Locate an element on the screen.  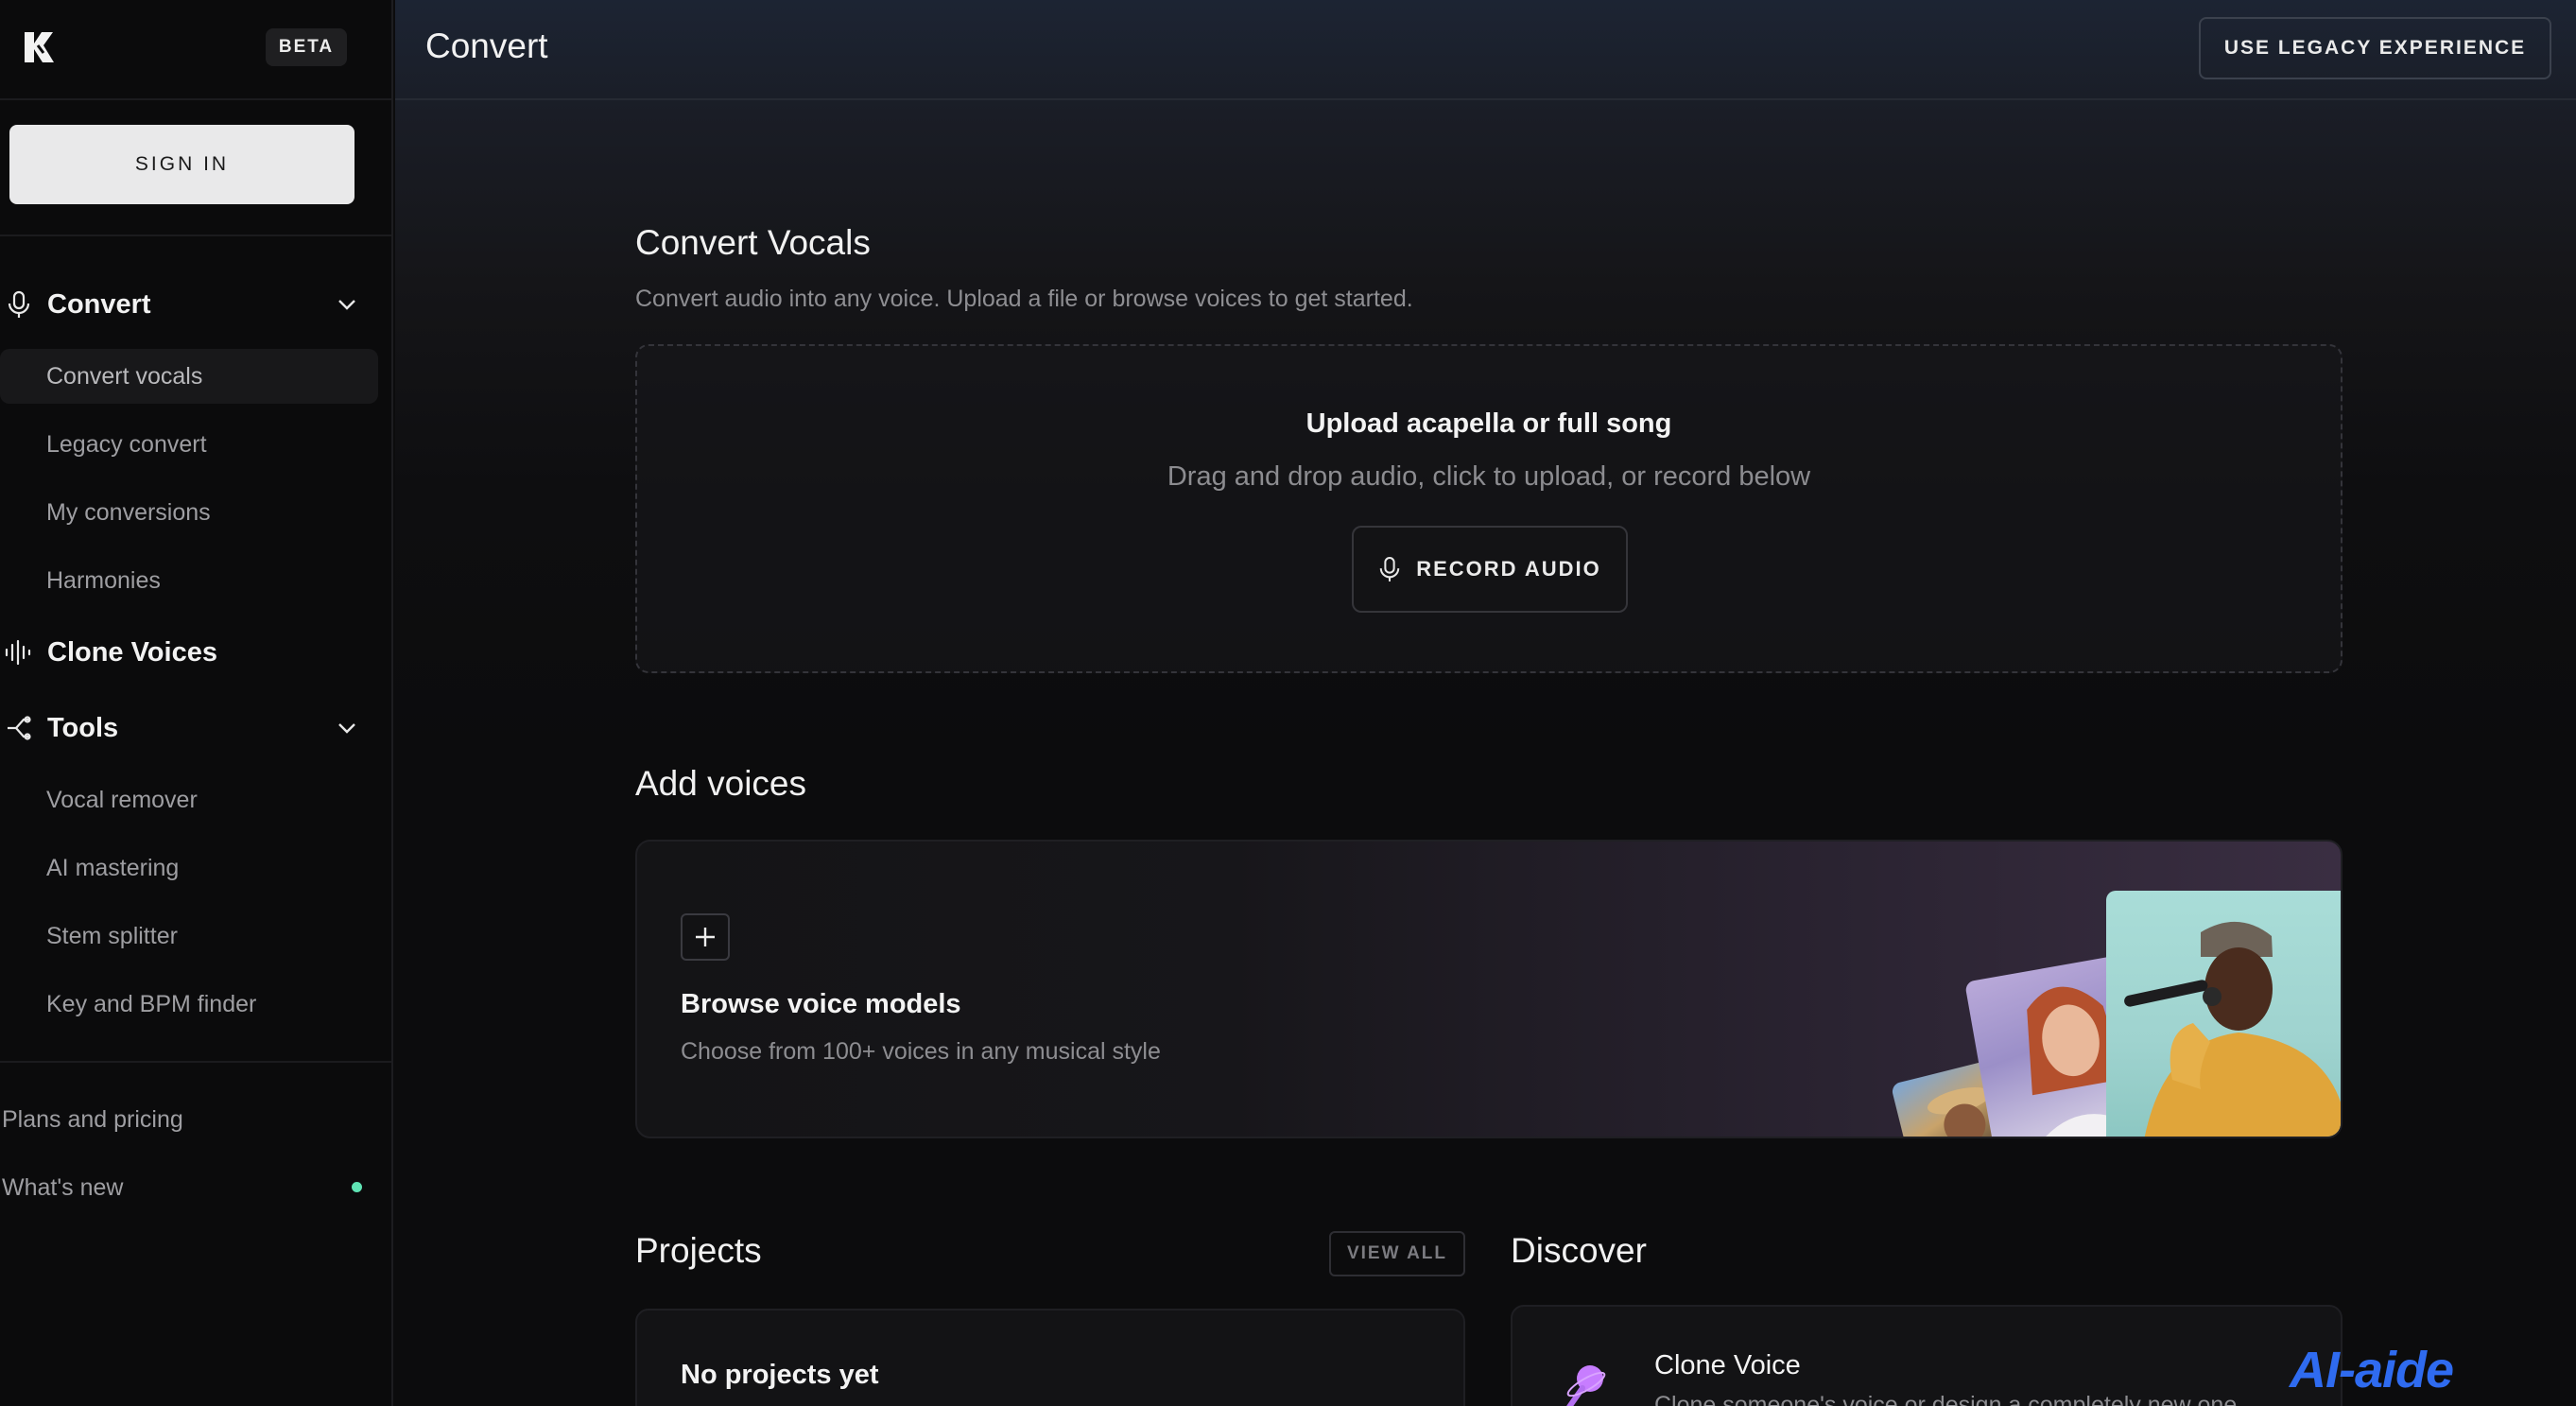
record-audio-label: RECORD AUDIO is located at coordinates (1509, 569).